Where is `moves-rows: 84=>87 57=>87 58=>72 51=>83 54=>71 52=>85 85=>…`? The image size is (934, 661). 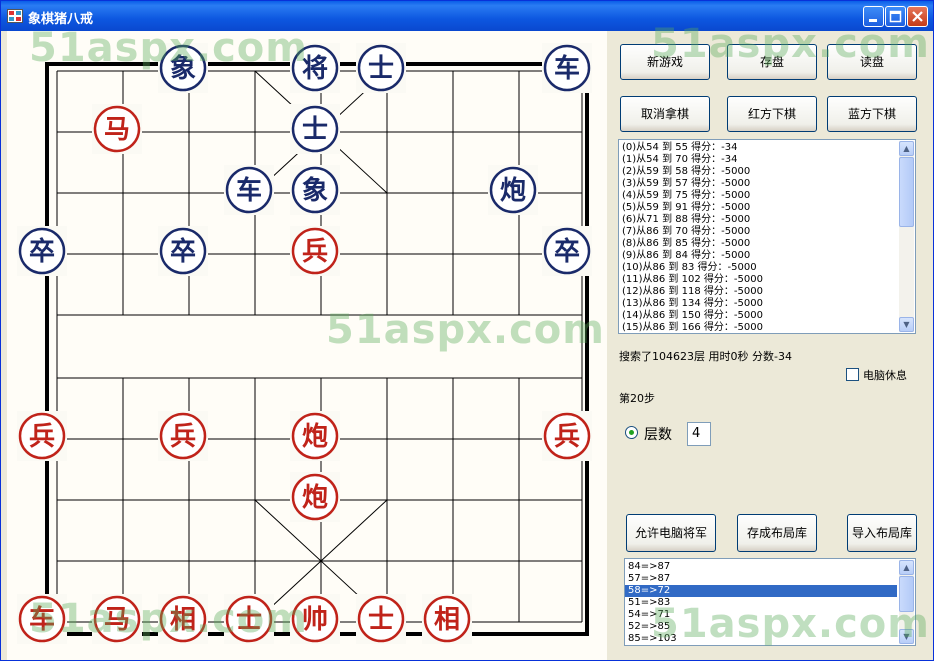 moves-rows: 84=>87 57=>87 58=>72 51=>83 54=>71 52=>85 85=>… is located at coordinates (770, 602).